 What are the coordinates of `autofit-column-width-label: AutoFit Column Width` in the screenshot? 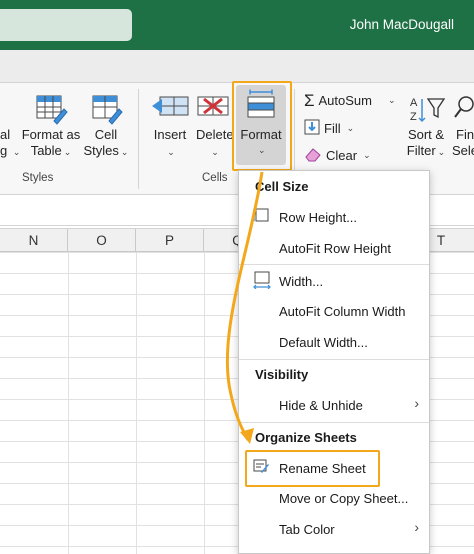 It's located at (342, 311).